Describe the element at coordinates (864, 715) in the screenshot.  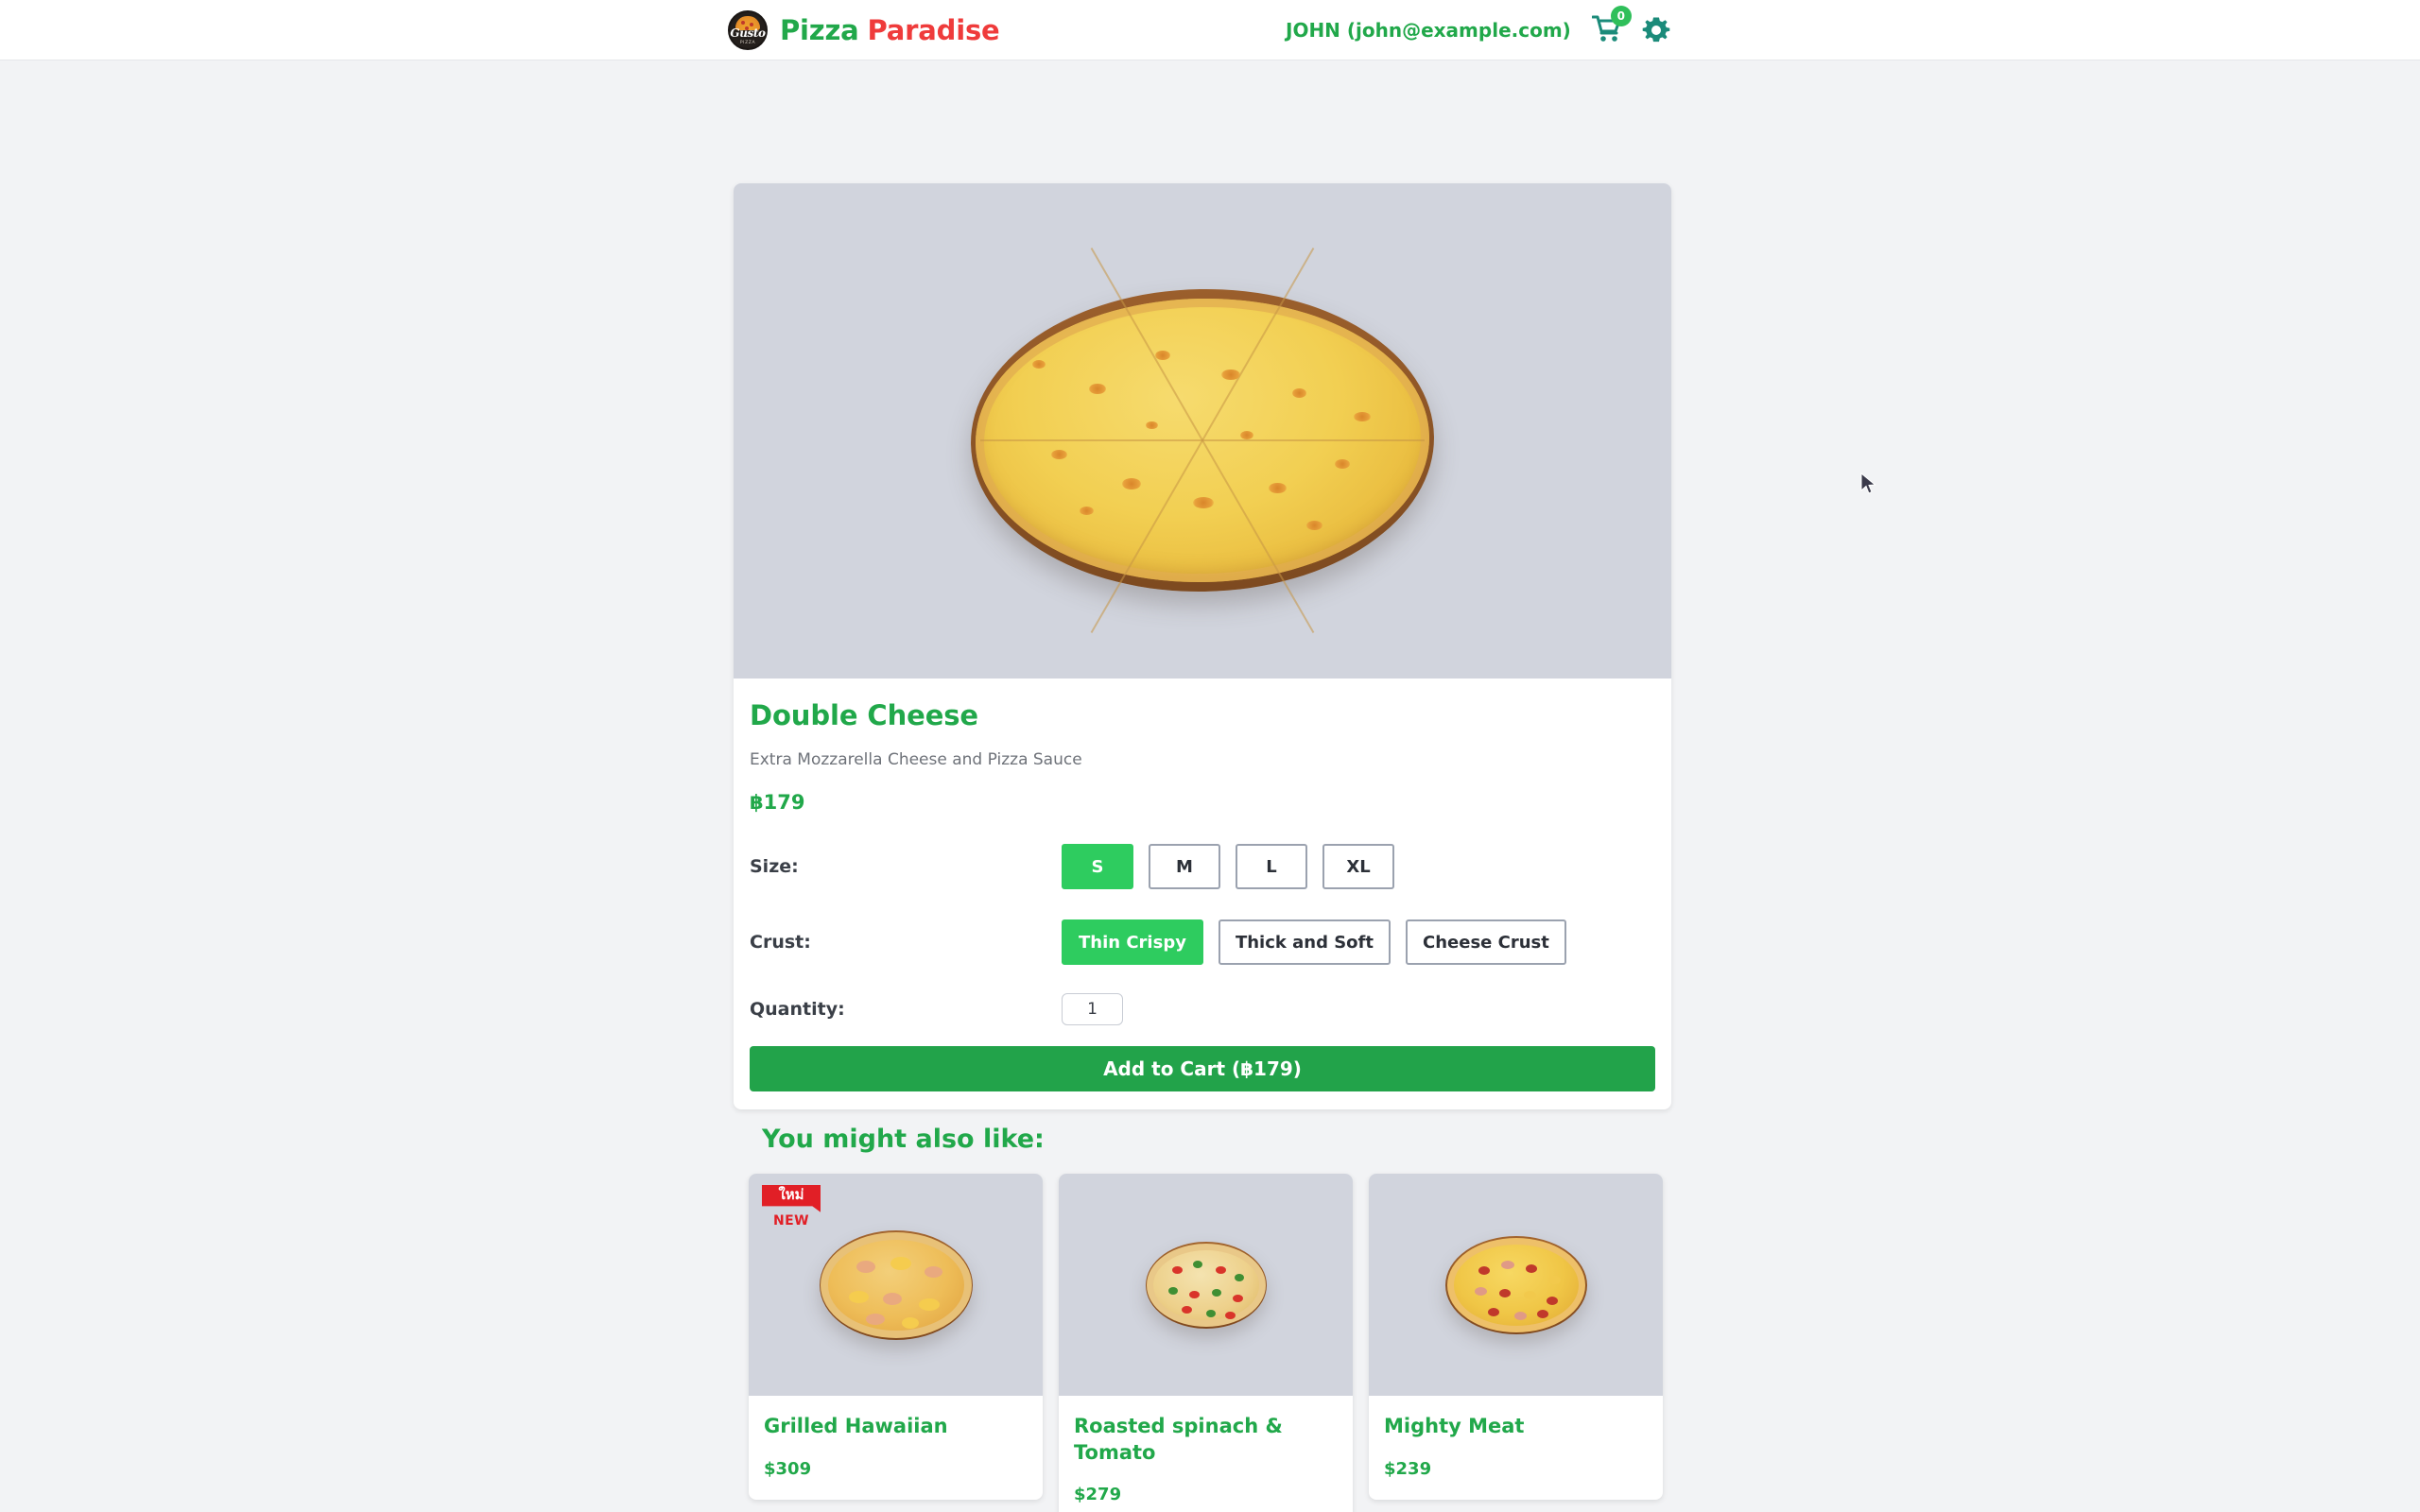
I see `product-name: Double Cheese` at that location.